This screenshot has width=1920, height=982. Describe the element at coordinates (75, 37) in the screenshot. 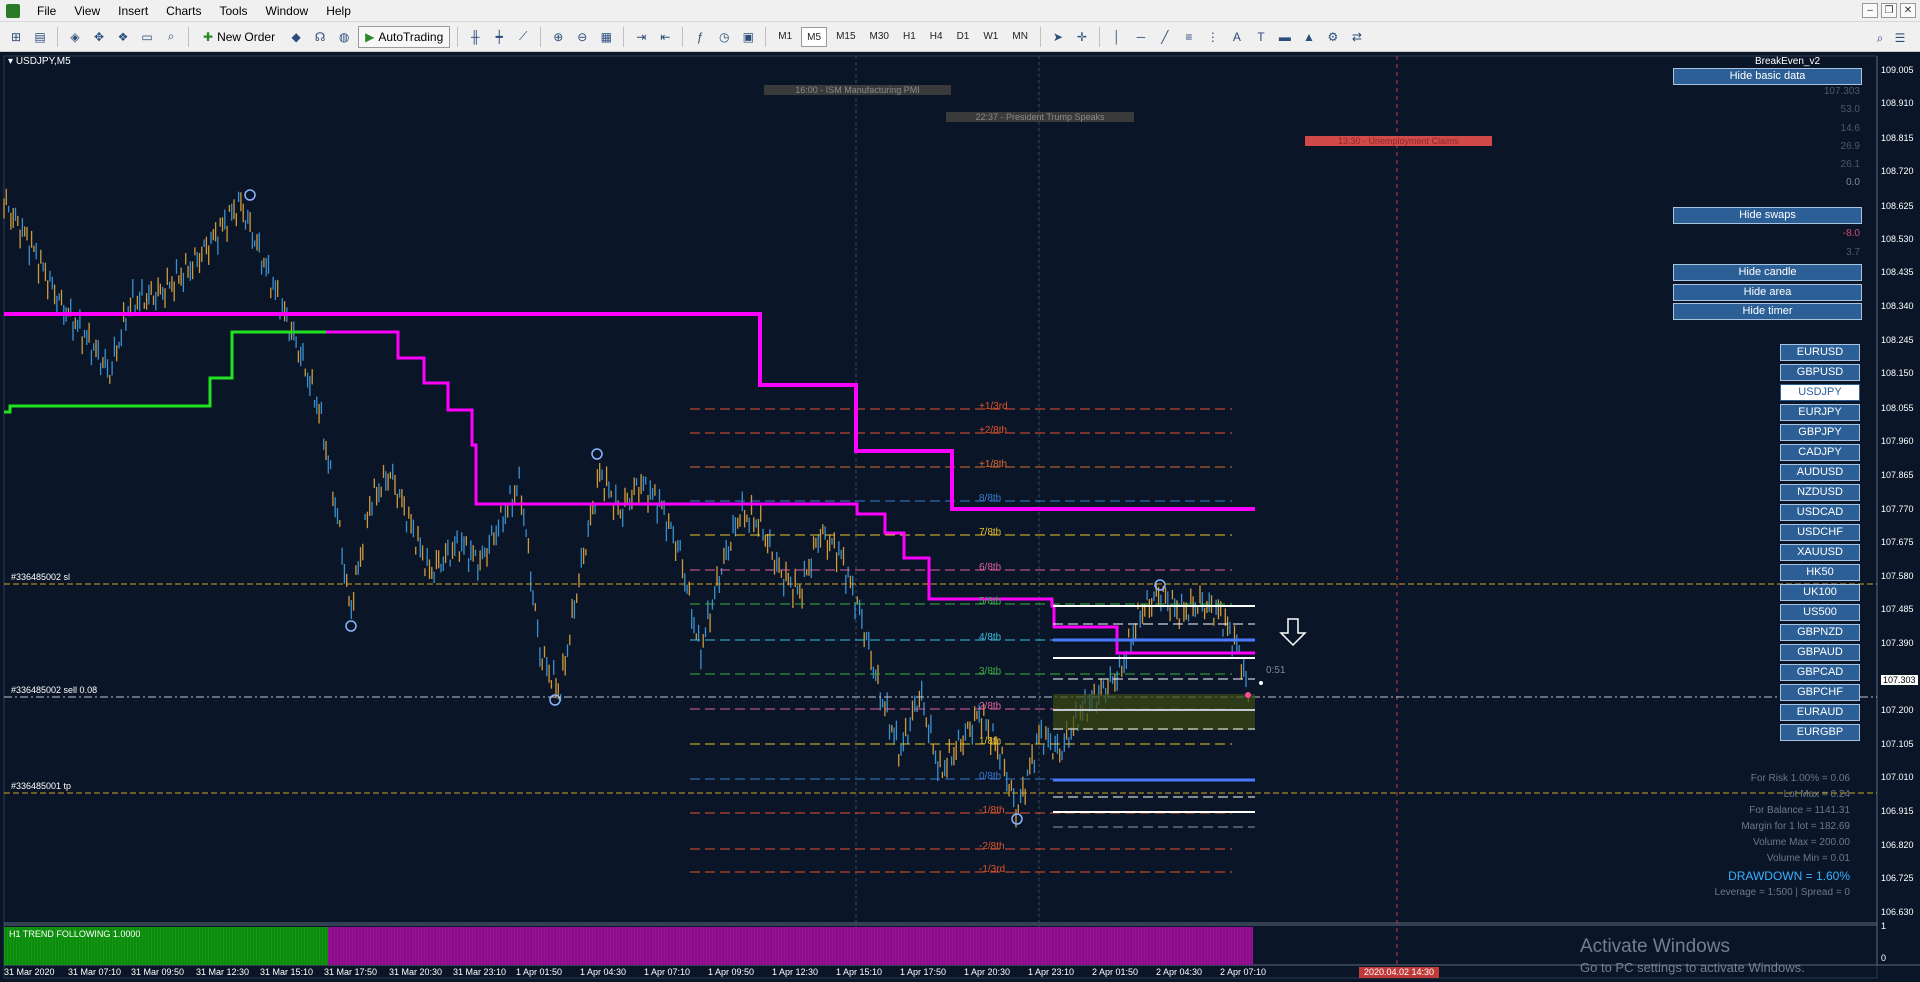

I see `market-watch-icon: ◈` at that location.